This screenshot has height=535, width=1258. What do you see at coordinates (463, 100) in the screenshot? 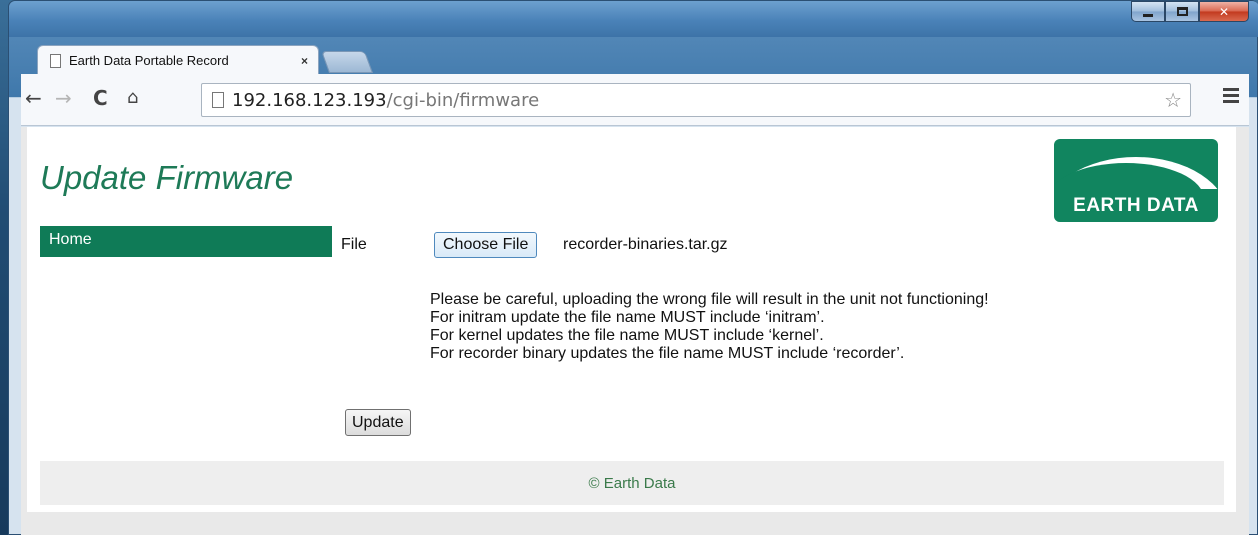
I see `url-path: /cgi-bin/firmware` at bounding box center [463, 100].